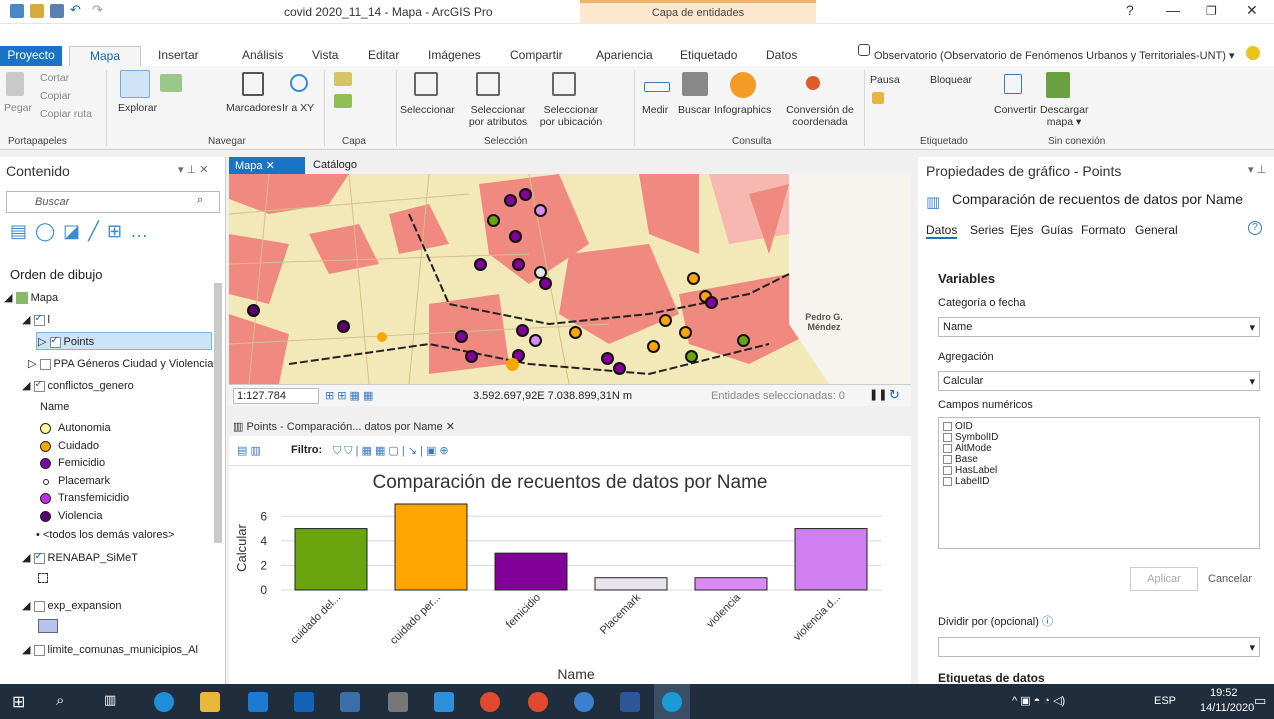 This screenshot has width=1274, height=719. What do you see at coordinates (178, 56) in the screenshot?
I see `tab-insertar: Insertar` at bounding box center [178, 56].